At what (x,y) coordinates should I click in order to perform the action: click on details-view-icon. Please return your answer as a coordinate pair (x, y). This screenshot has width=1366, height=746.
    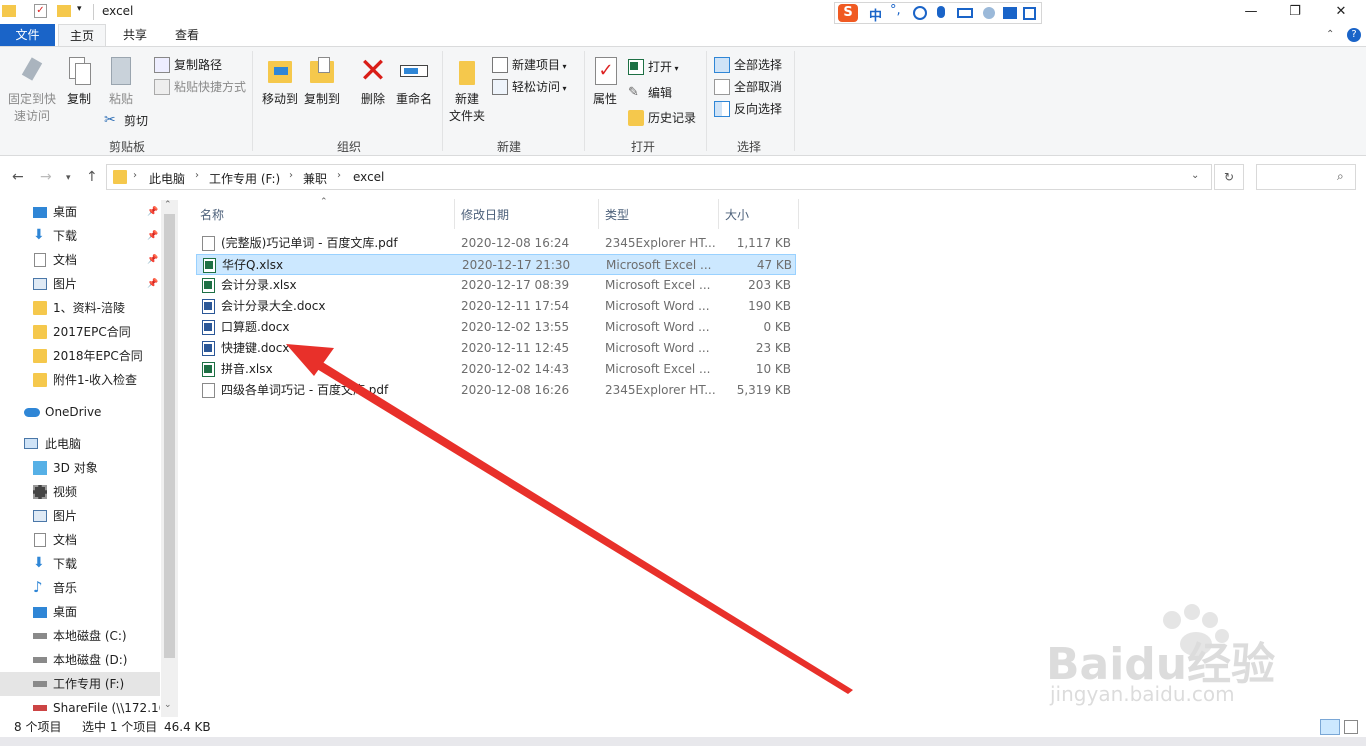
    Looking at the image, I should click on (1330, 727).